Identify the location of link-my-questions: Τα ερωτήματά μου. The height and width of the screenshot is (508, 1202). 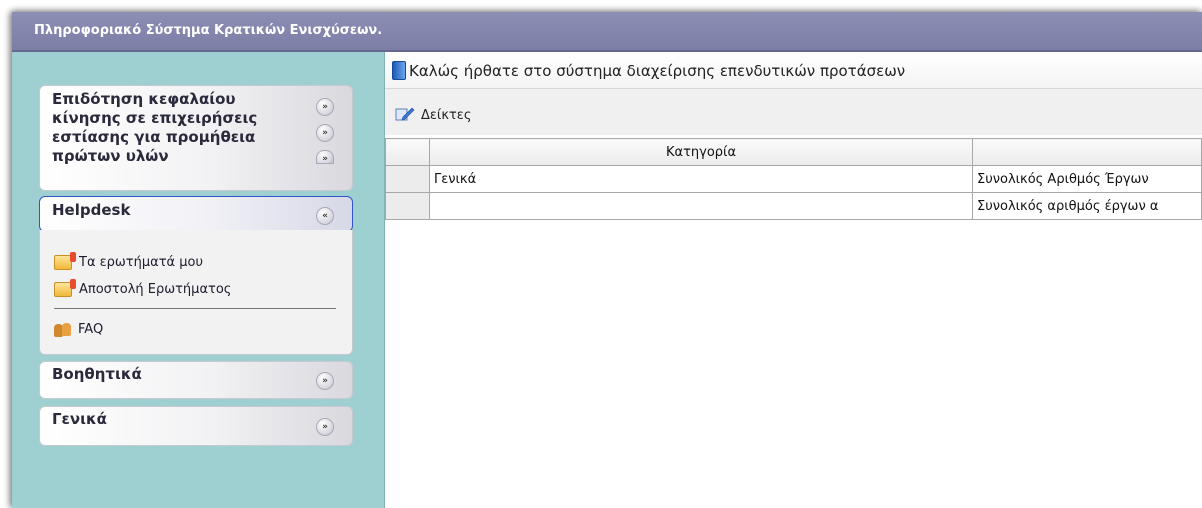
(128, 261).